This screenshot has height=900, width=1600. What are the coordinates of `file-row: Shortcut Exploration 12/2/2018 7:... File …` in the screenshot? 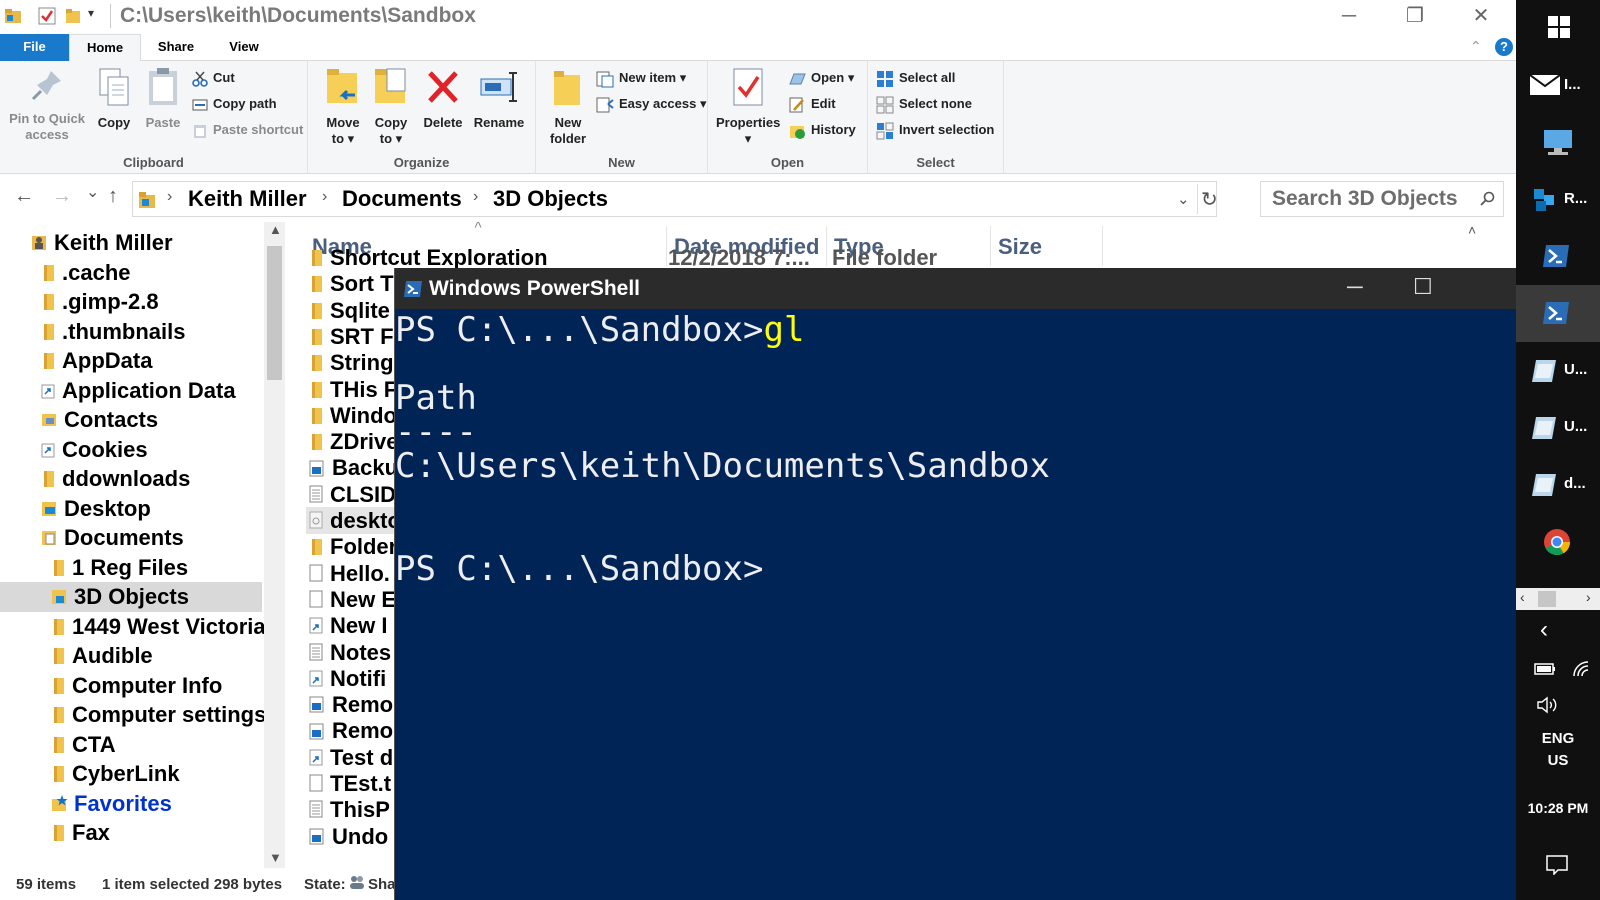 It's located at (706, 257).